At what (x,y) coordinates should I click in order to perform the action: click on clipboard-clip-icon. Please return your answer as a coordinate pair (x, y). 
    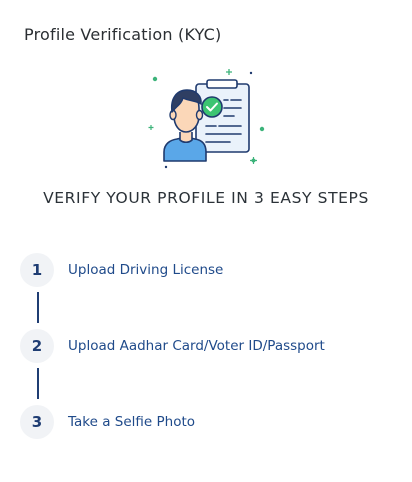
    Looking at the image, I should click on (222, 84).